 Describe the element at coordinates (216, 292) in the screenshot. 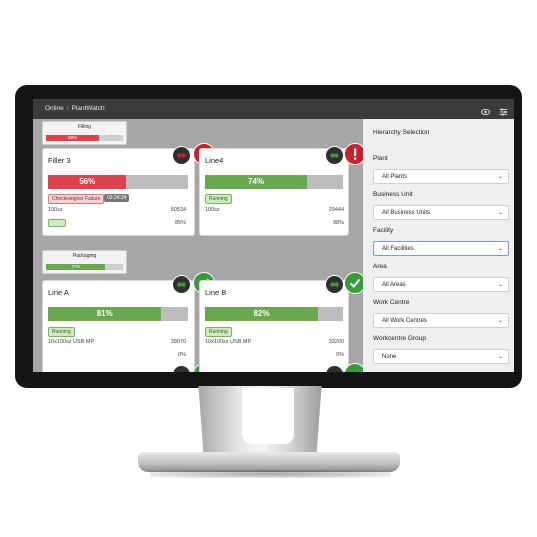

I see `line-name: Line B` at that location.